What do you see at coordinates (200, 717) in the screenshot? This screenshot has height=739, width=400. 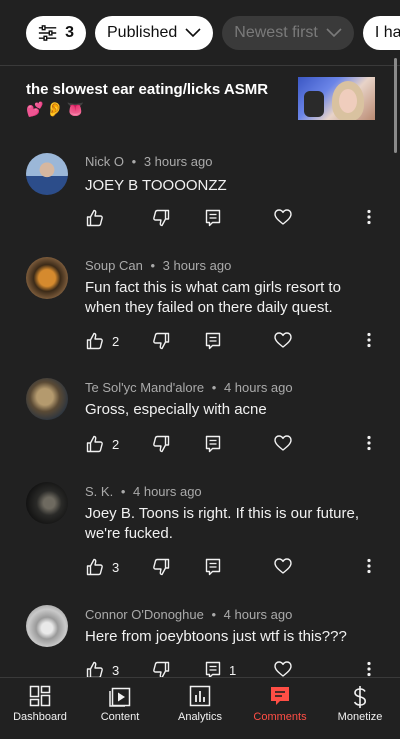 I see `nav-label: Analytics` at bounding box center [200, 717].